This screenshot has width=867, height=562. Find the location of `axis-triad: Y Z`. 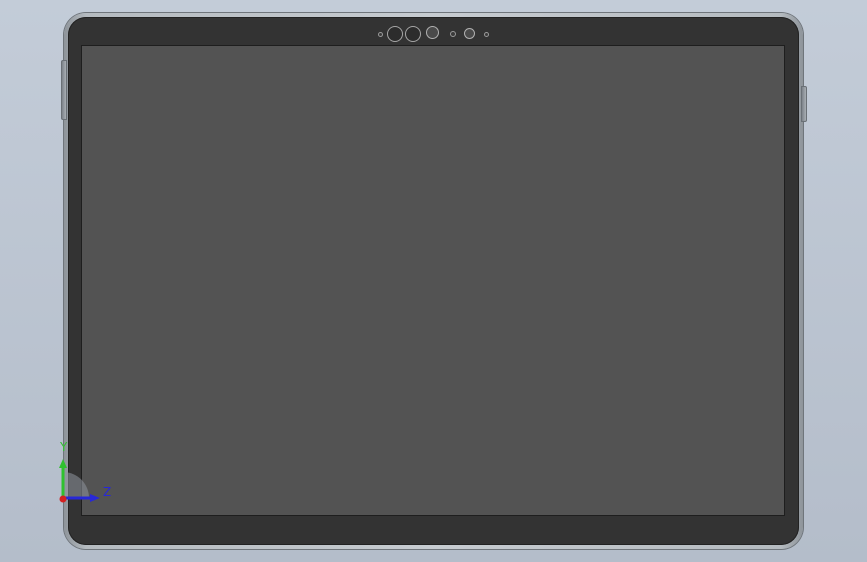

axis-triad: Y Z is located at coordinates (85, 475).